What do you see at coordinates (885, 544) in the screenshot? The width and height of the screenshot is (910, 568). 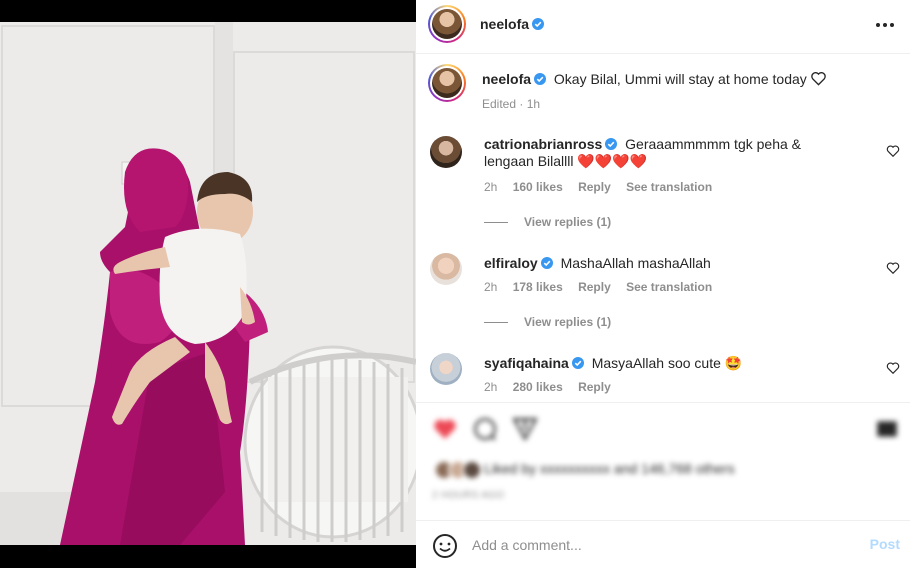 I see `post-comment-button: Post` at bounding box center [885, 544].